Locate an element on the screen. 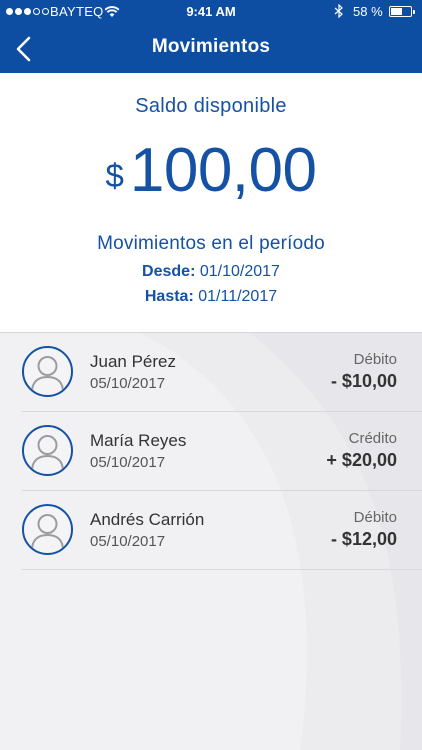 The image size is (422, 750). app-header: BAYTEQ 9:41 AM 58 % Movimientos is located at coordinates (211, 36).